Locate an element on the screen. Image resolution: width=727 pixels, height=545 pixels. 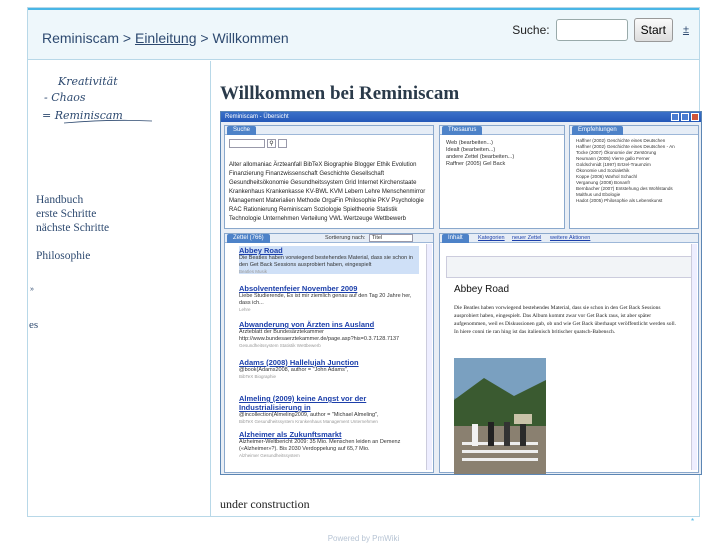
sidebar-item-naechste-schritte: nächste Schritte is located at coordinates (72, 228).